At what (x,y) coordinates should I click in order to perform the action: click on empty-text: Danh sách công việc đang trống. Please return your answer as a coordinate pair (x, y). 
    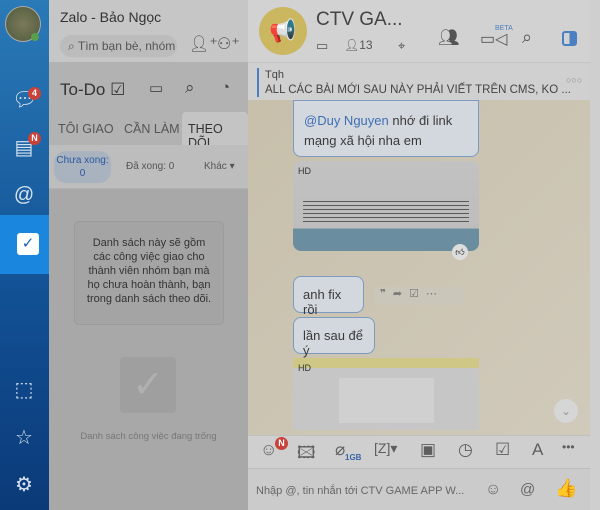
    Looking at the image, I should click on (148, 436).